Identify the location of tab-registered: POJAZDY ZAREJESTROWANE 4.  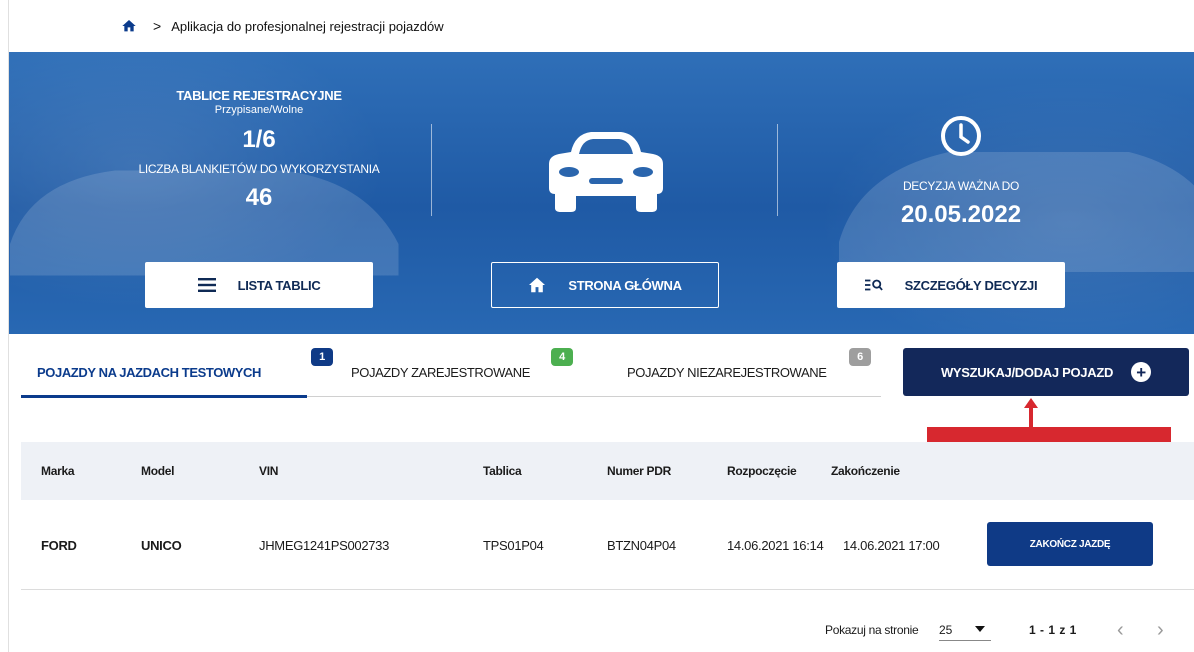
(462, 372).